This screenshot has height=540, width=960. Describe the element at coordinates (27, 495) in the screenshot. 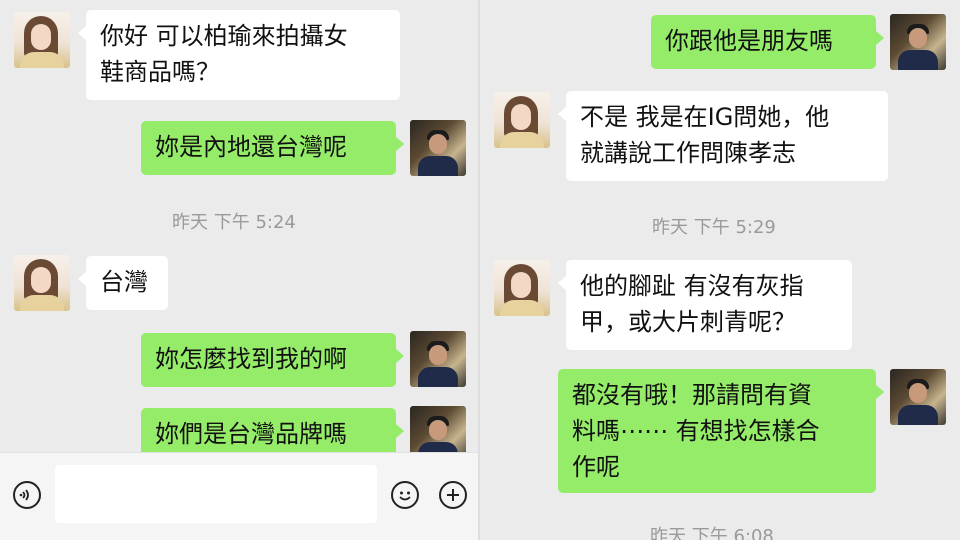

I see `voice-icon` at that location.